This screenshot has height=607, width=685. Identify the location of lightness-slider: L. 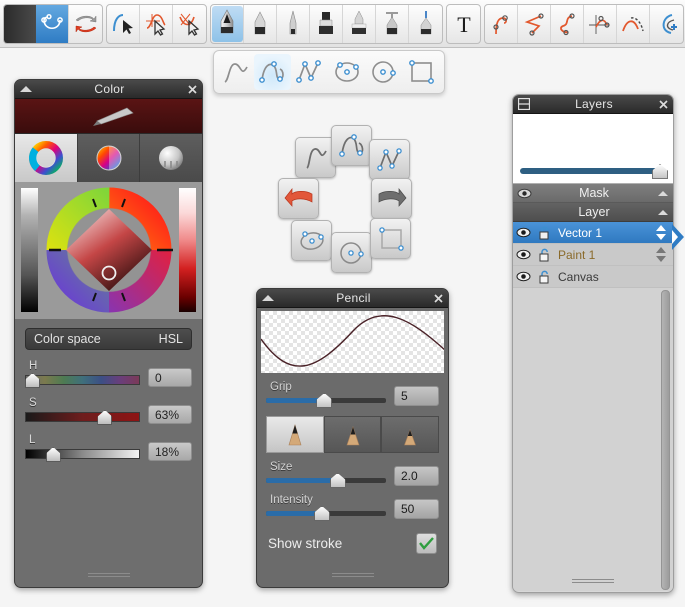
(82, 448).